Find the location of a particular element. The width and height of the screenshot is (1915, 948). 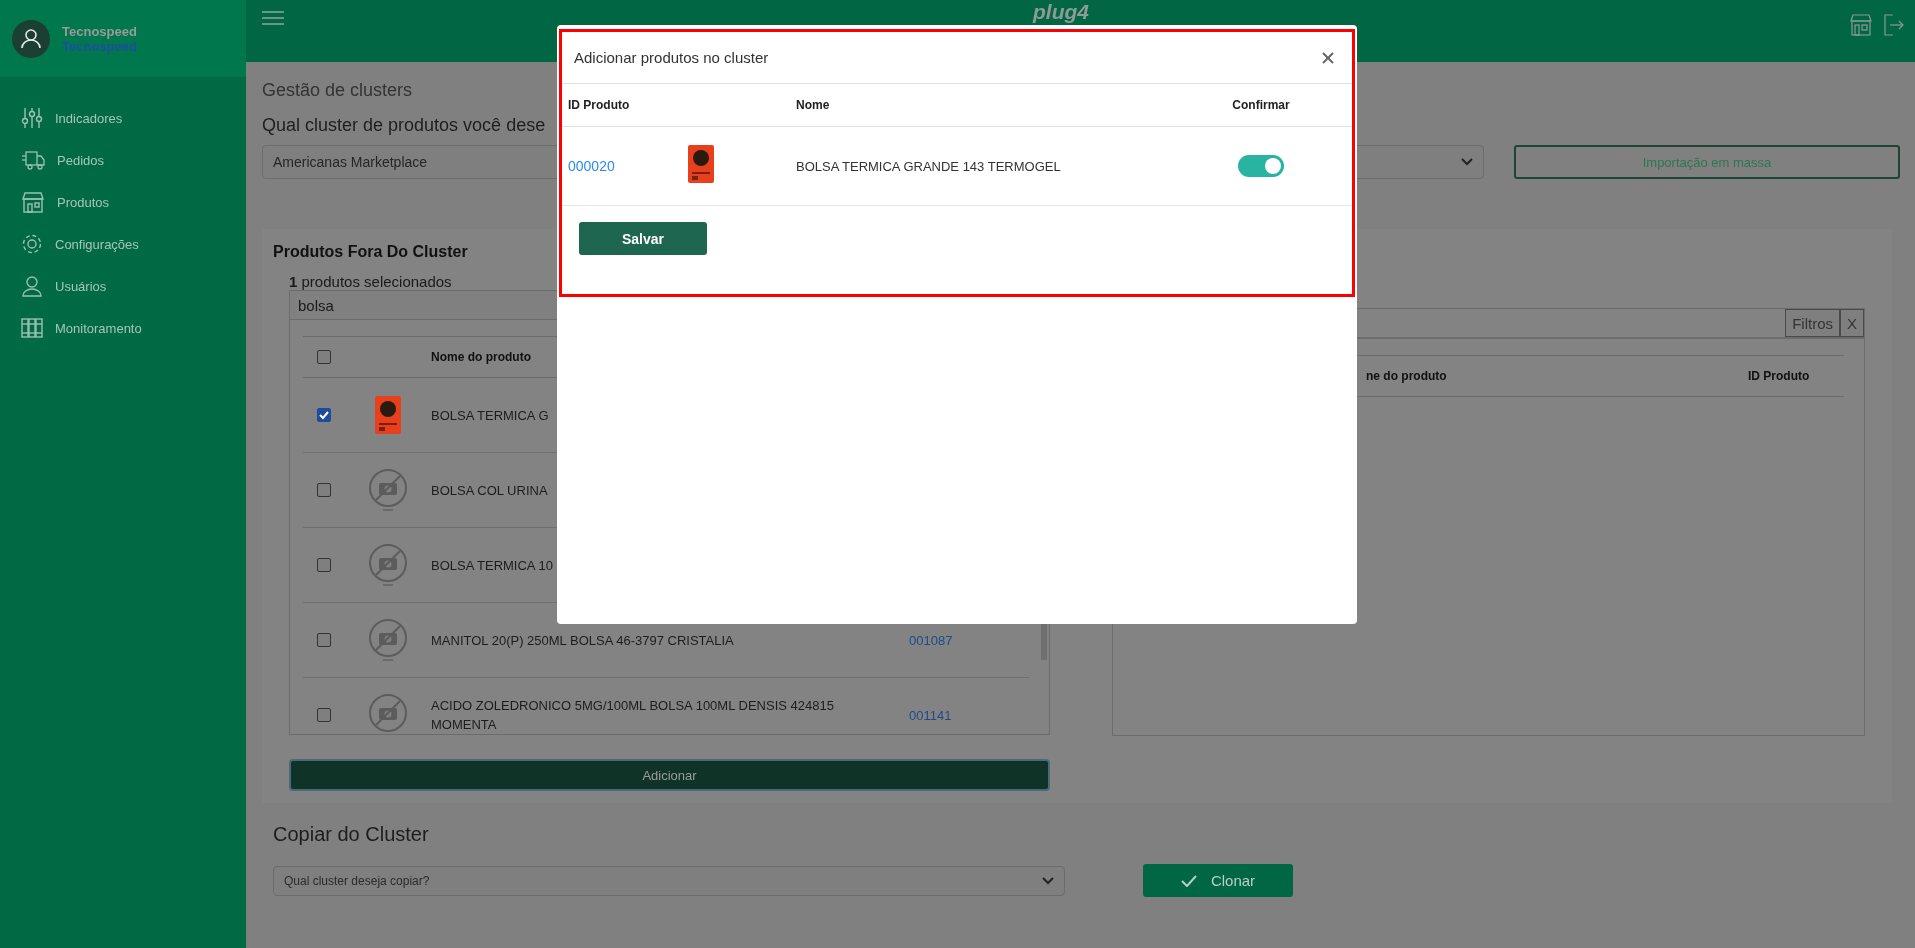

column-header: Nome do produto is located at coordinates (481, 357).